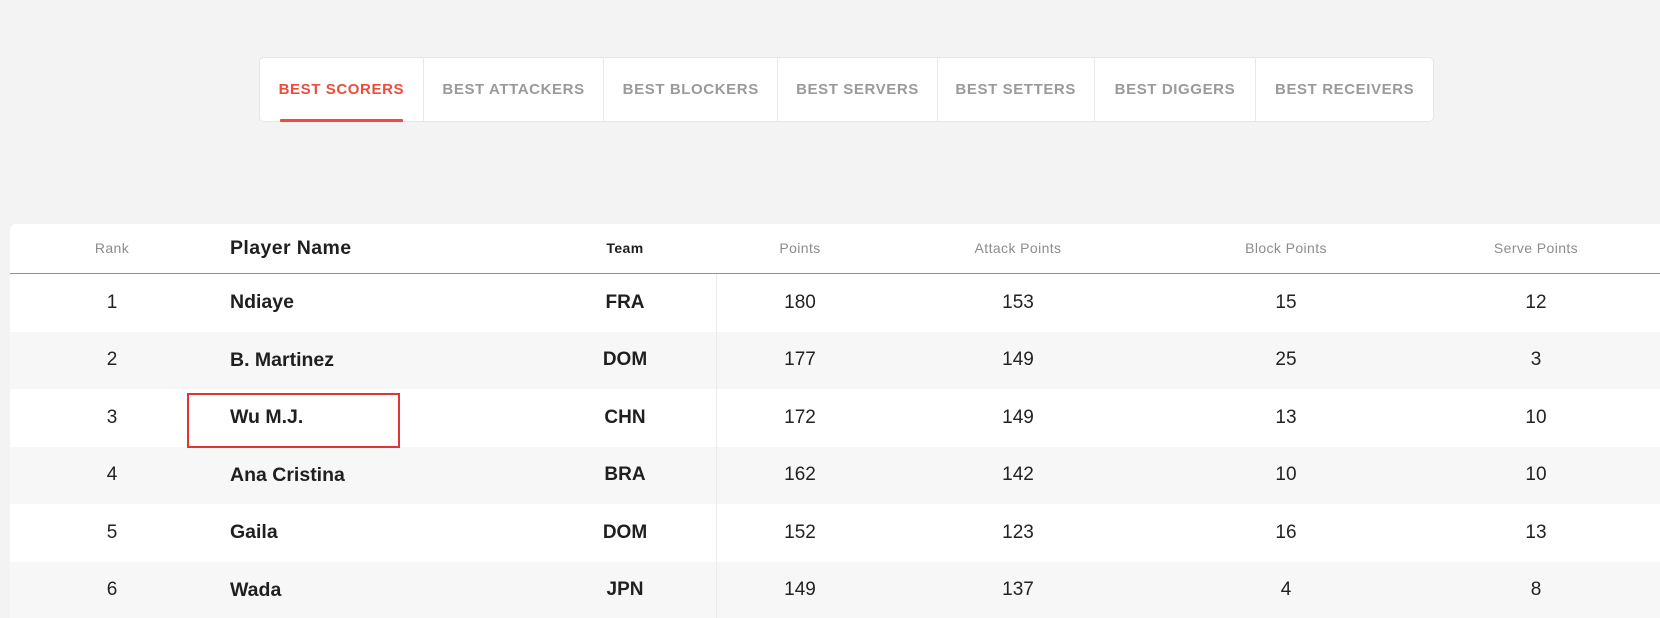 Image resolution: width=1660 pixels, height=618 pixels. What do you see at coordinates (1286, 248) in the screenshot?
I see `column-header-block-points: Block Points` at bounding box center [1286, 248].